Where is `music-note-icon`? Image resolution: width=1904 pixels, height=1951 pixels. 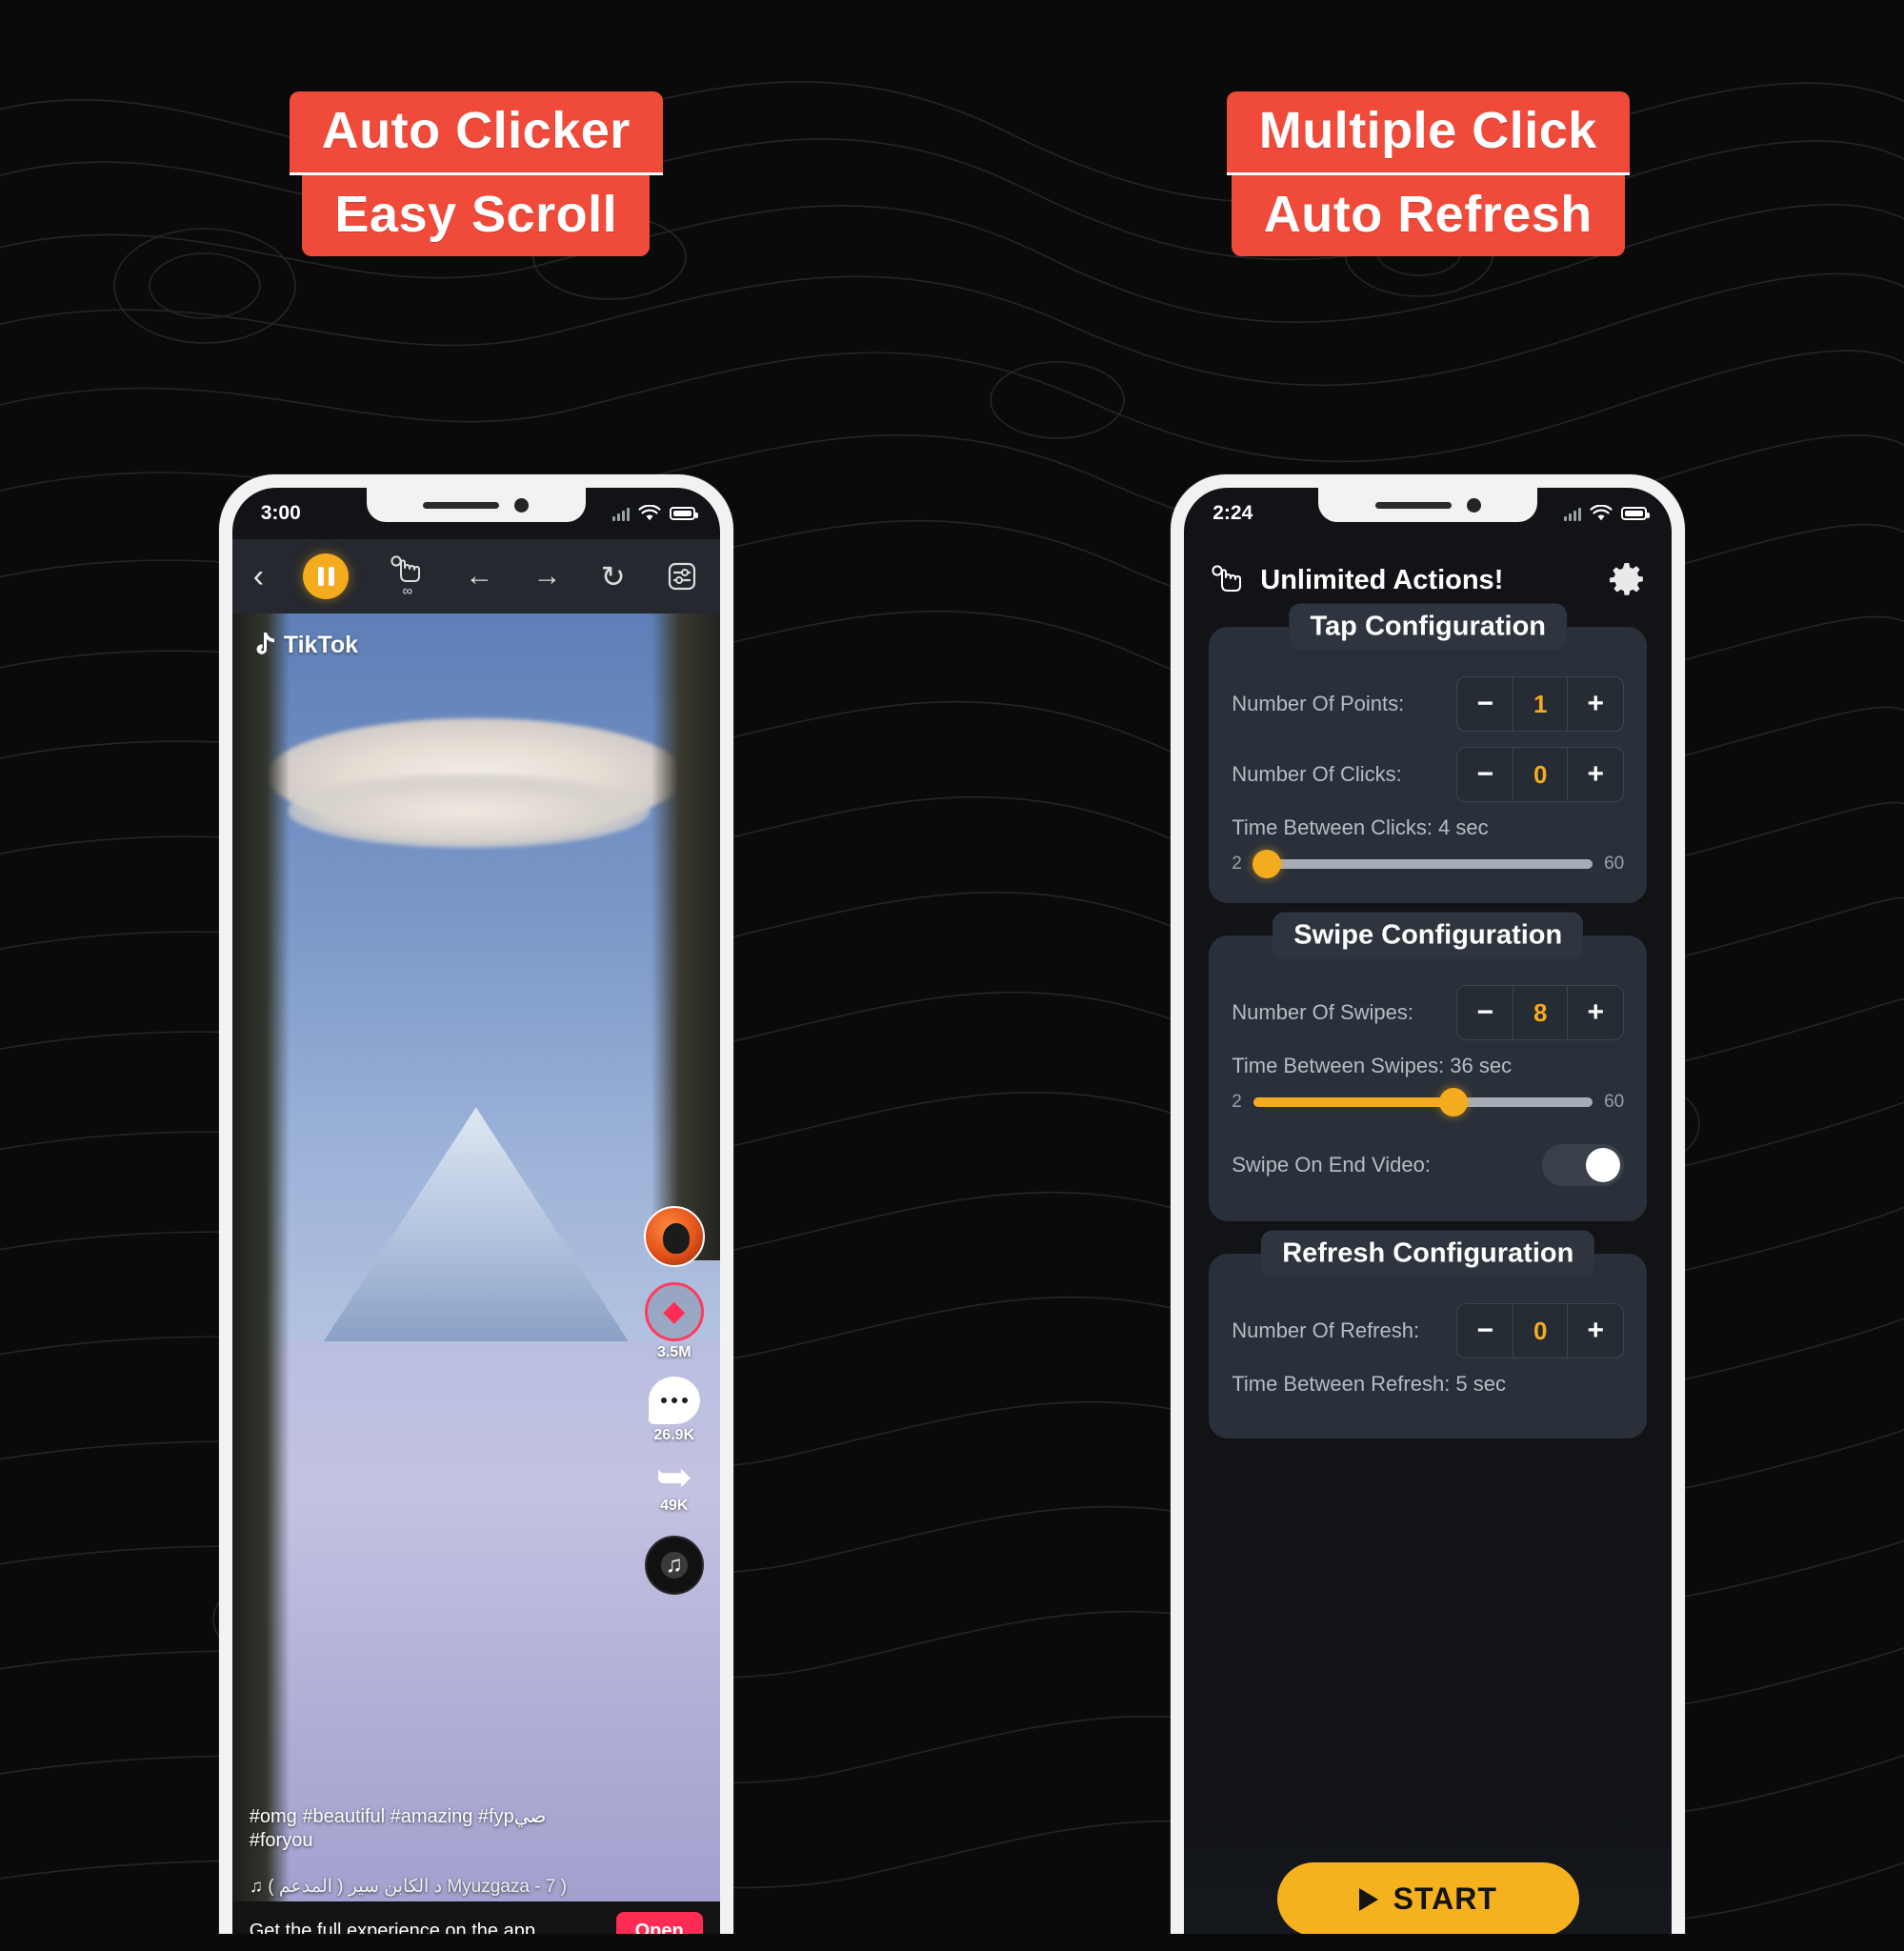 music-note-icon is located at coordinates (265, 643).